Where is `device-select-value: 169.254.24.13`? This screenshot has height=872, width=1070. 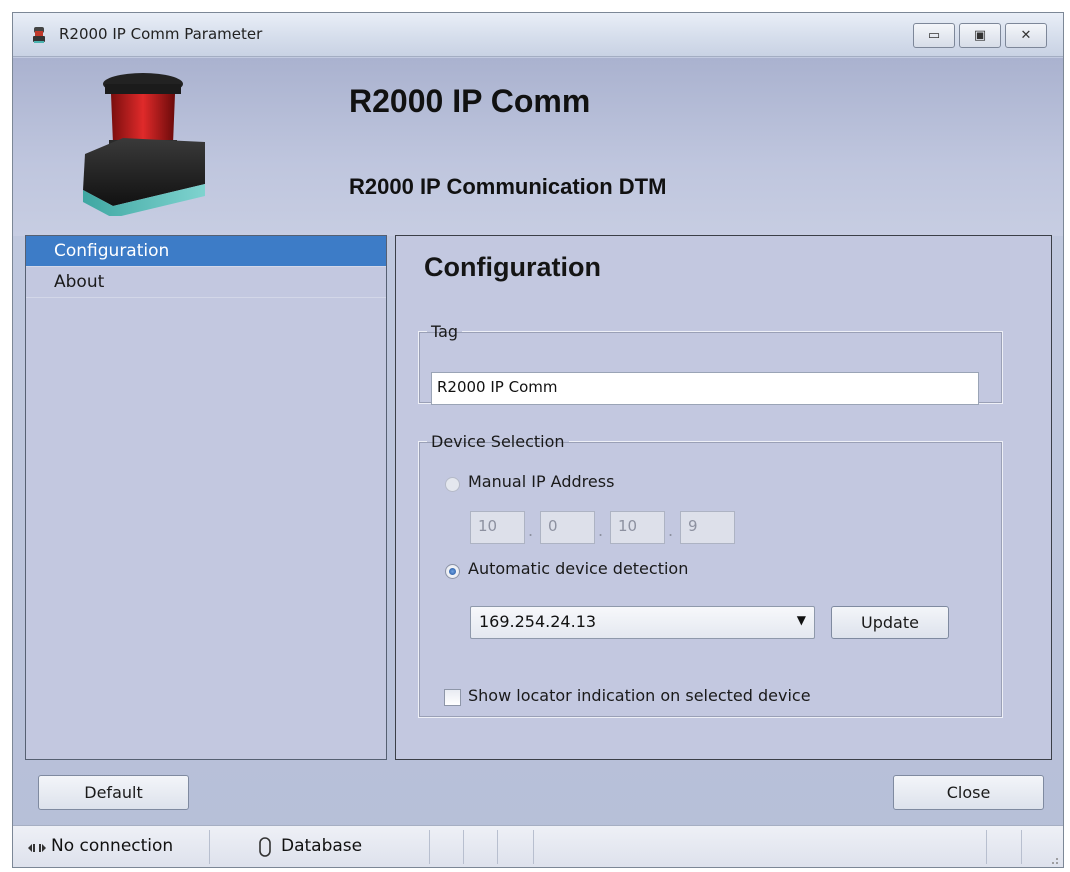
device-select-value: 169.254.24.13 is located at coordinates (538, 621).